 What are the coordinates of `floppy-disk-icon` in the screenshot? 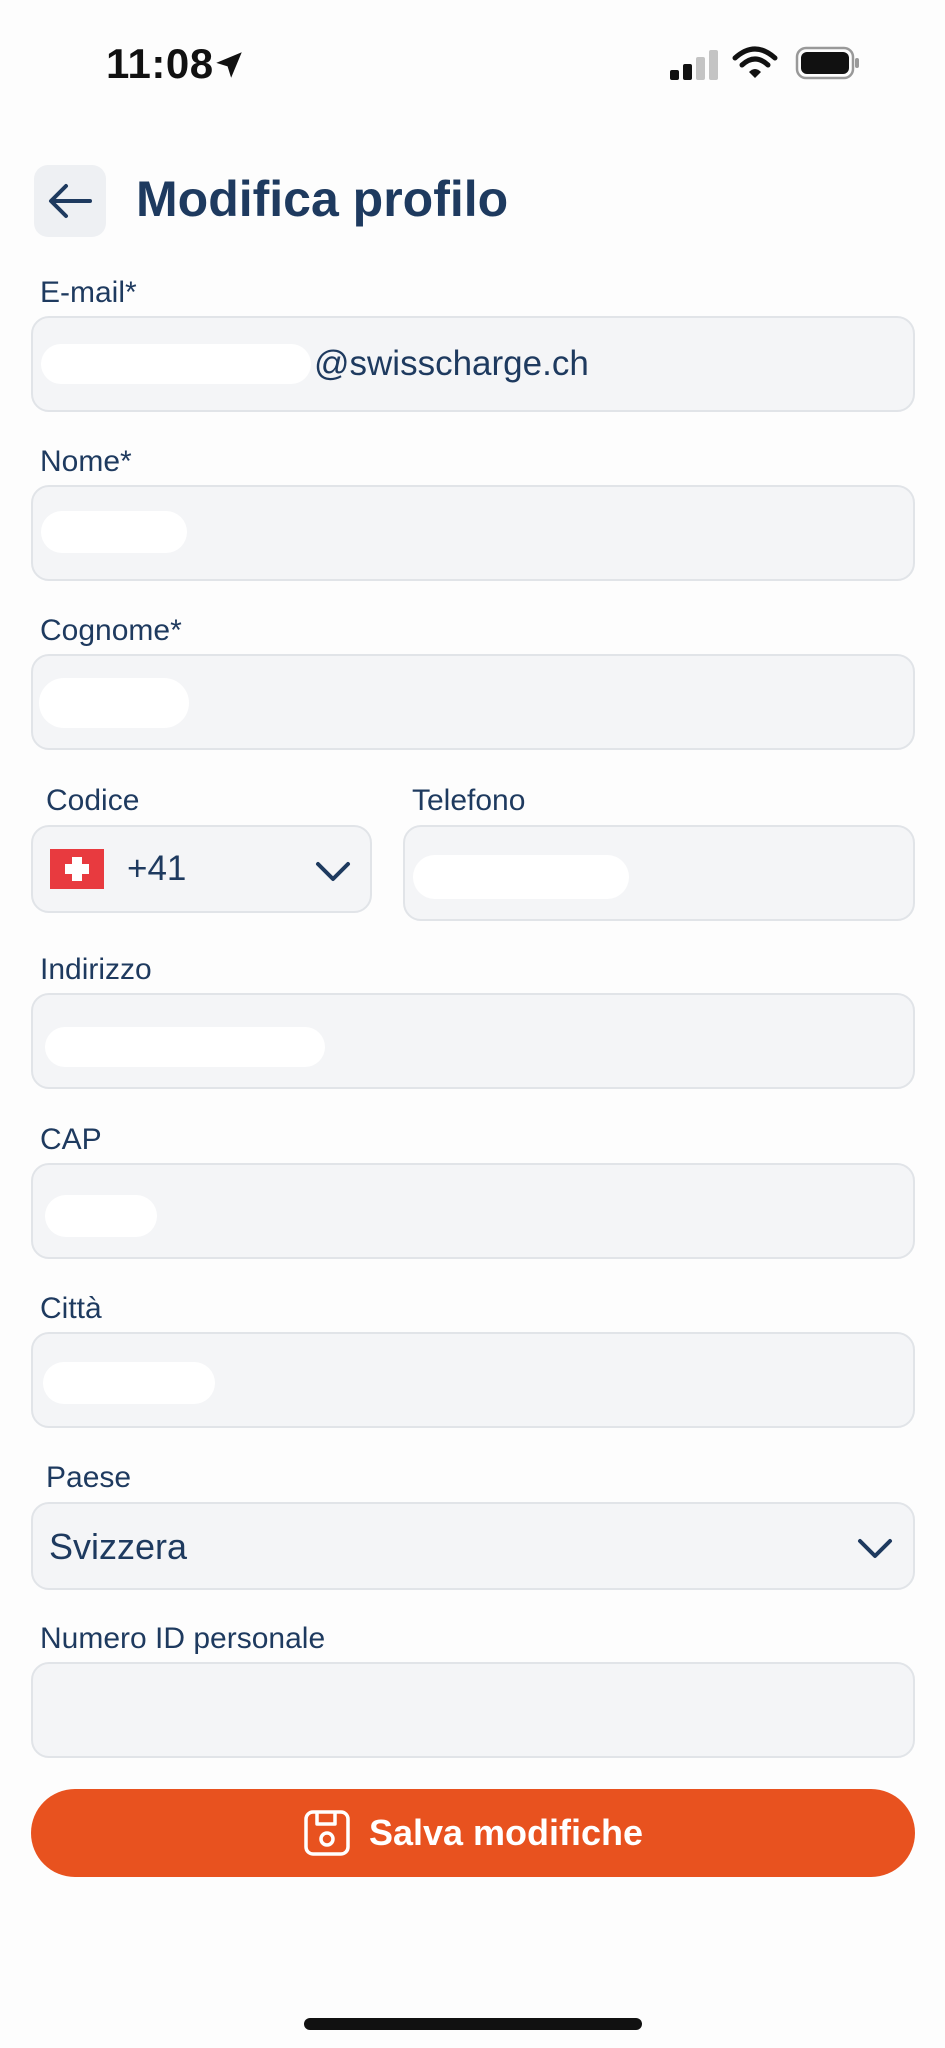 It's located at (327, 1833).